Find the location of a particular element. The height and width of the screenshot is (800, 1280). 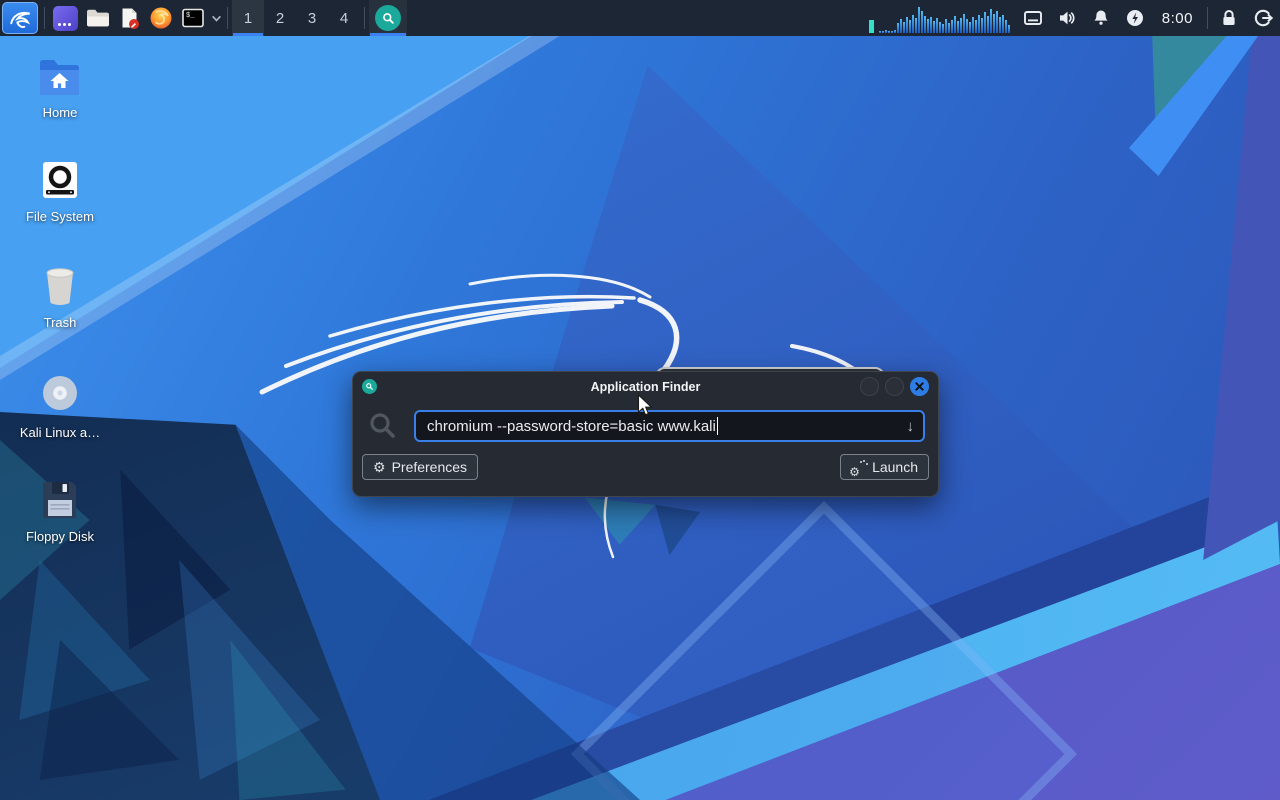

lock-icon is located at coordinates (1229, 17).